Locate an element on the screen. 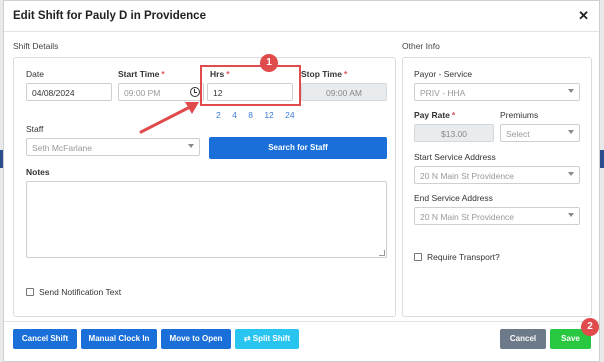 This screenshot has height=362, width=604. start-time-value: 09:00 PM is located at coordinates (142, 93).